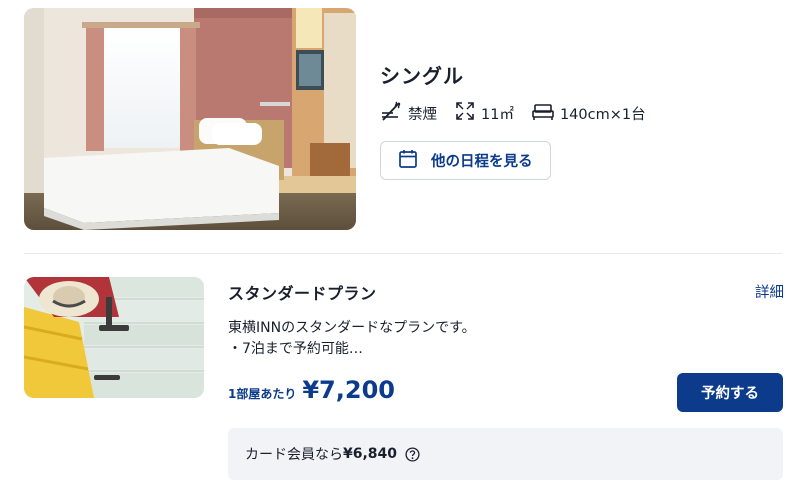 The width and height of the screenshot is (800, 495). What do you see at coordinates (412, 454) in the screenshot?
I see `help-circle-icon` at bounding box center [412, 454].